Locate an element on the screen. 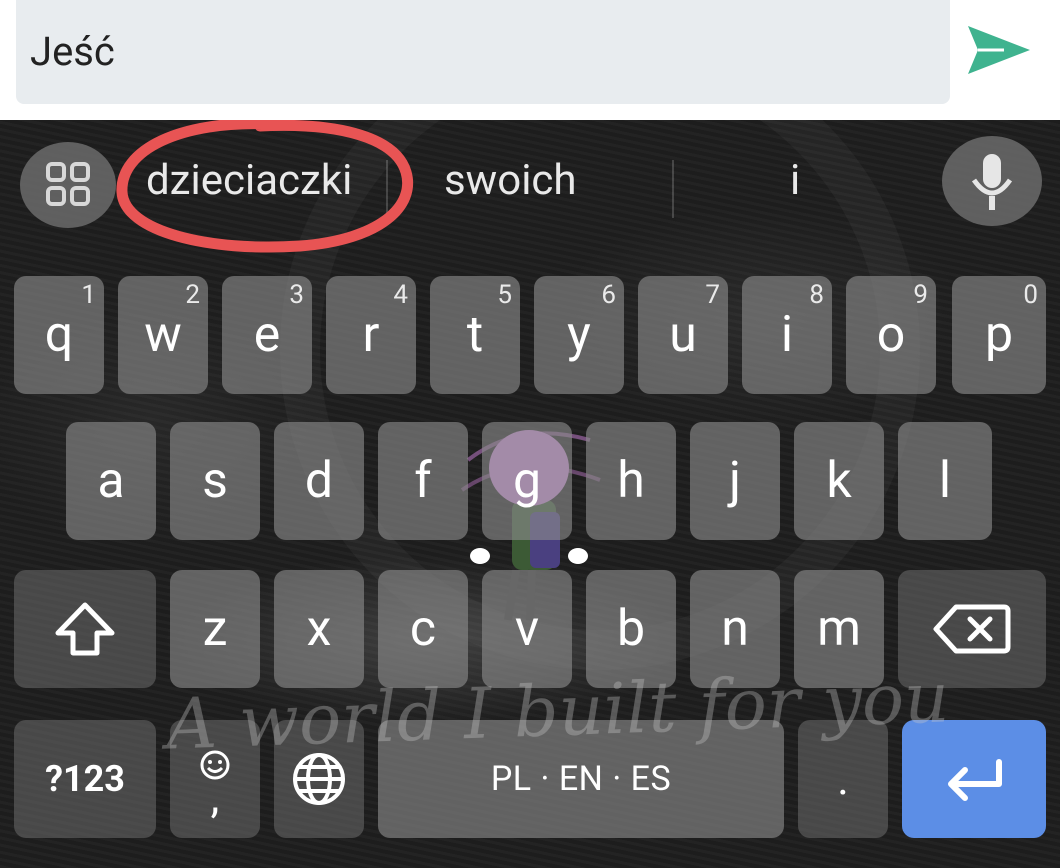 The height and width of the screenshot is (868, 1060). symbols-key: ?123 is located at coordinates (85, 779).